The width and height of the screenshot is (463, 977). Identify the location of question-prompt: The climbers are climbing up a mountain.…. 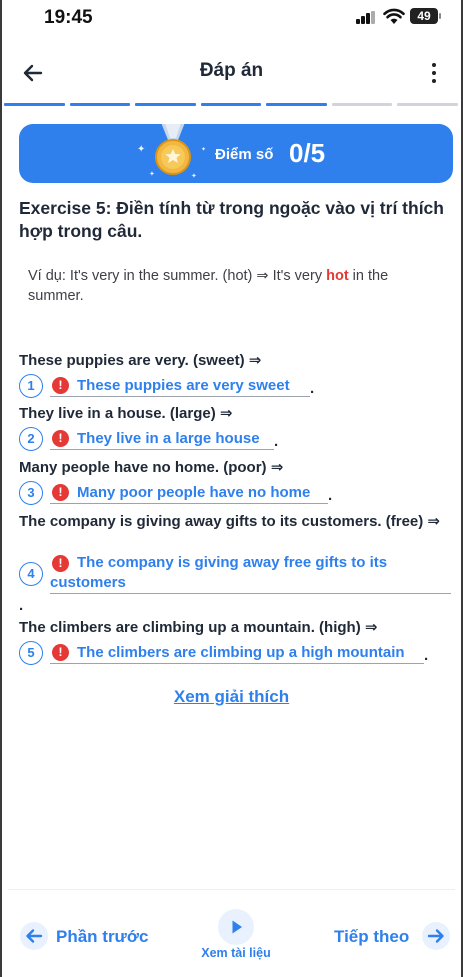
(198, 627).